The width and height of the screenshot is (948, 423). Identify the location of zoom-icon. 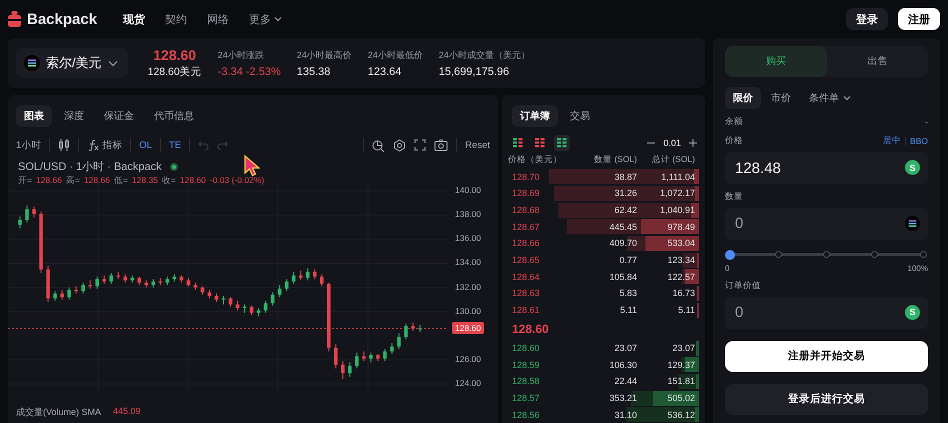
(379, 145).